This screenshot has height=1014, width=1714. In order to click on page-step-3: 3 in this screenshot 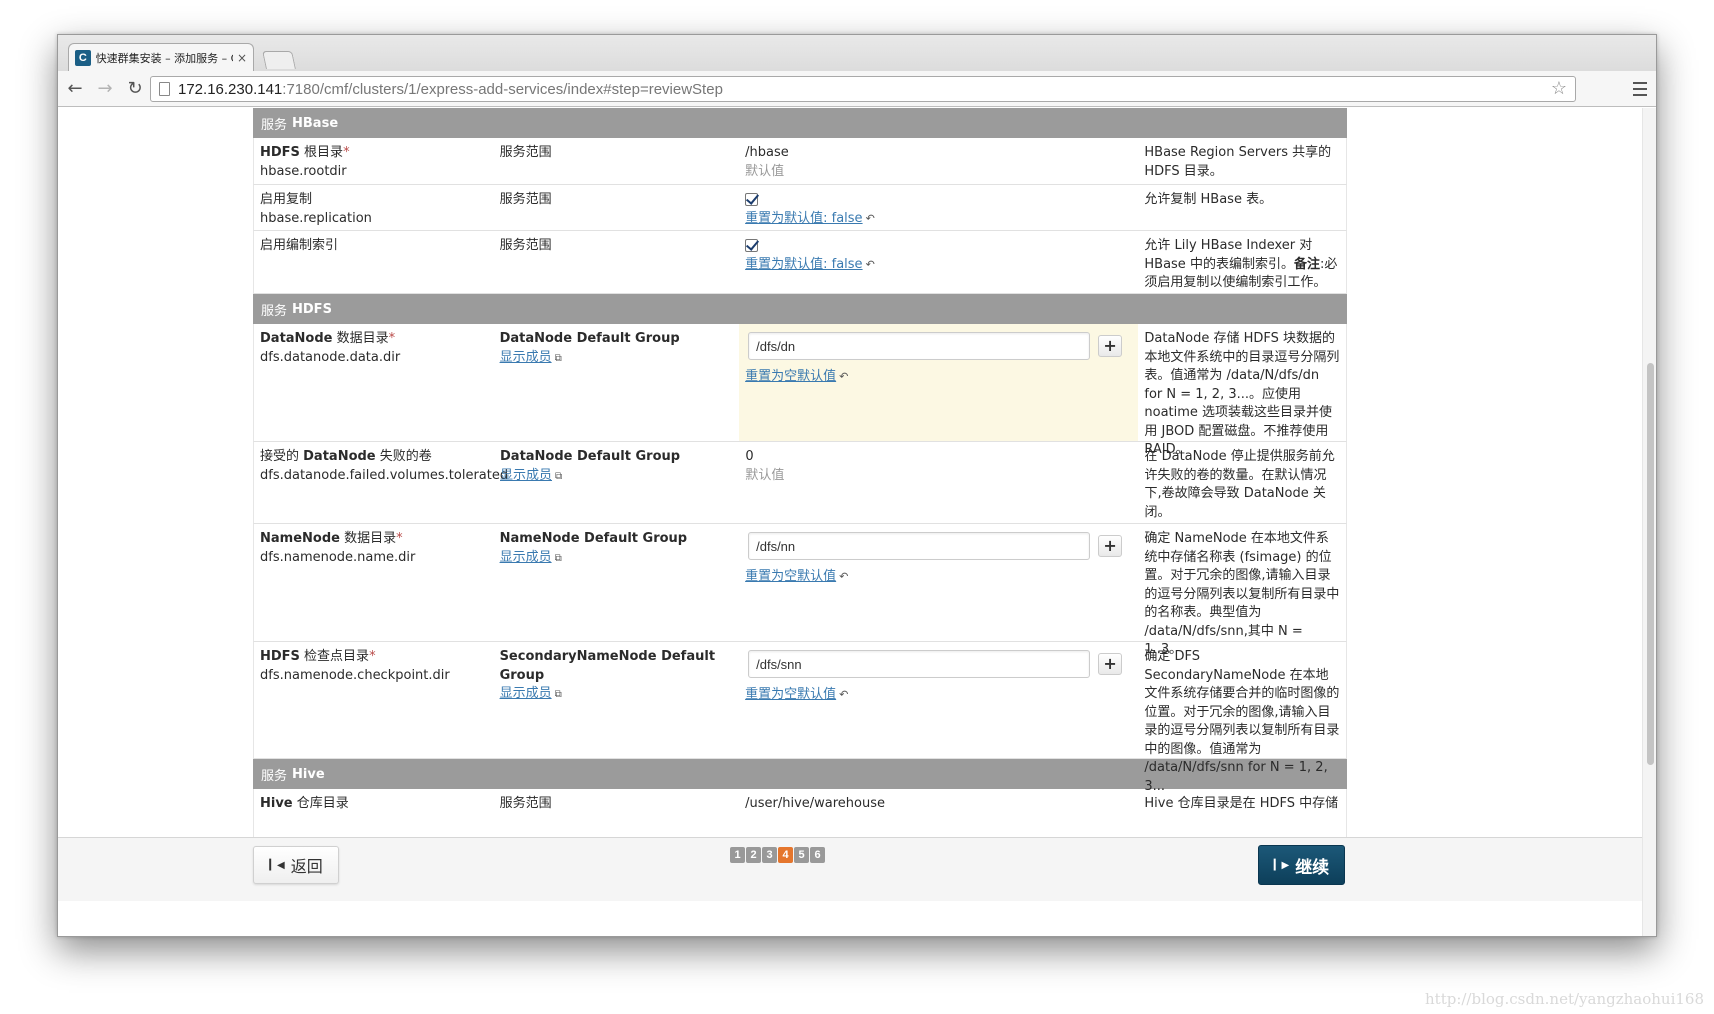, I will do `click(769, 855)`.